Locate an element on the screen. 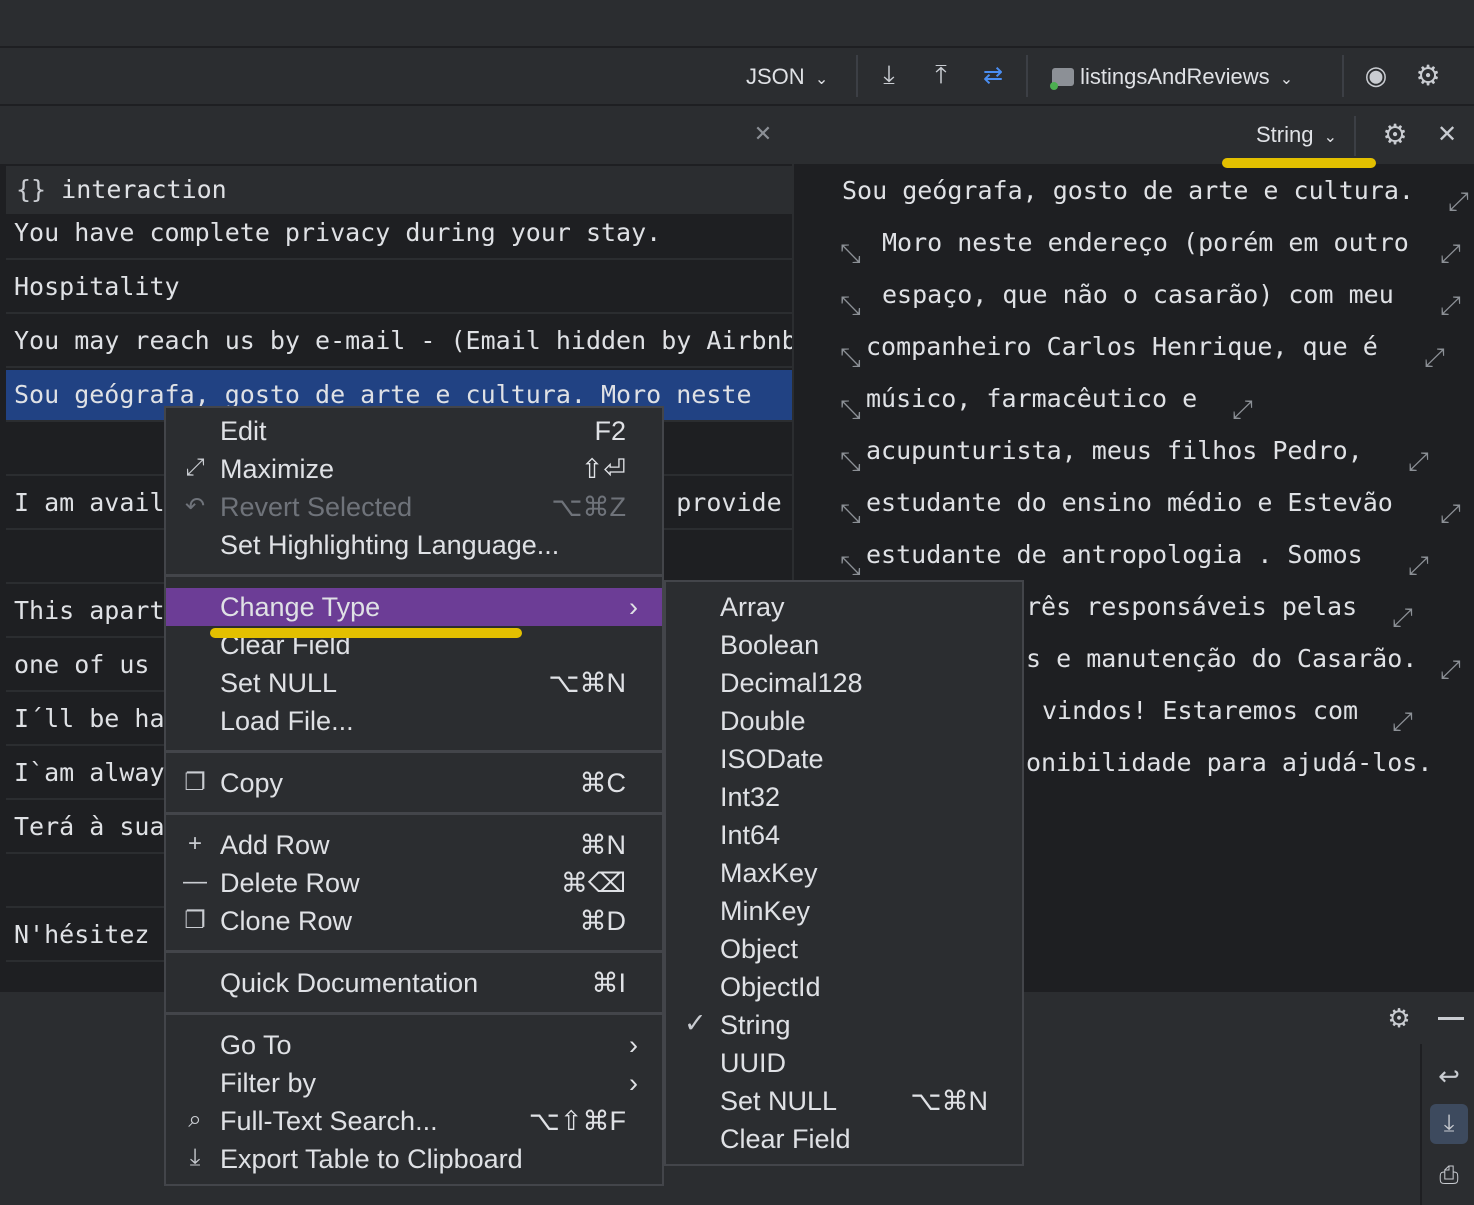 The width and height of the screenshot is (1474, 1205). submenu-item-maxkey: MaxKey is located at coordinates (844, 873).